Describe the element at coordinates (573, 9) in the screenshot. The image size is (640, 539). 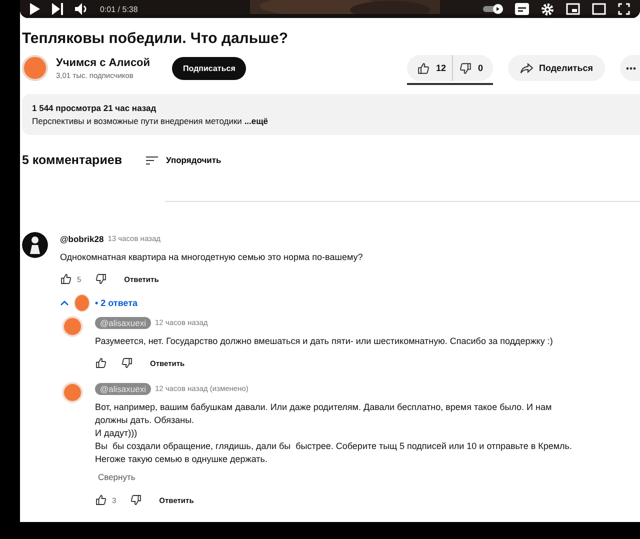
I see `miniplayer-icon` at that location.